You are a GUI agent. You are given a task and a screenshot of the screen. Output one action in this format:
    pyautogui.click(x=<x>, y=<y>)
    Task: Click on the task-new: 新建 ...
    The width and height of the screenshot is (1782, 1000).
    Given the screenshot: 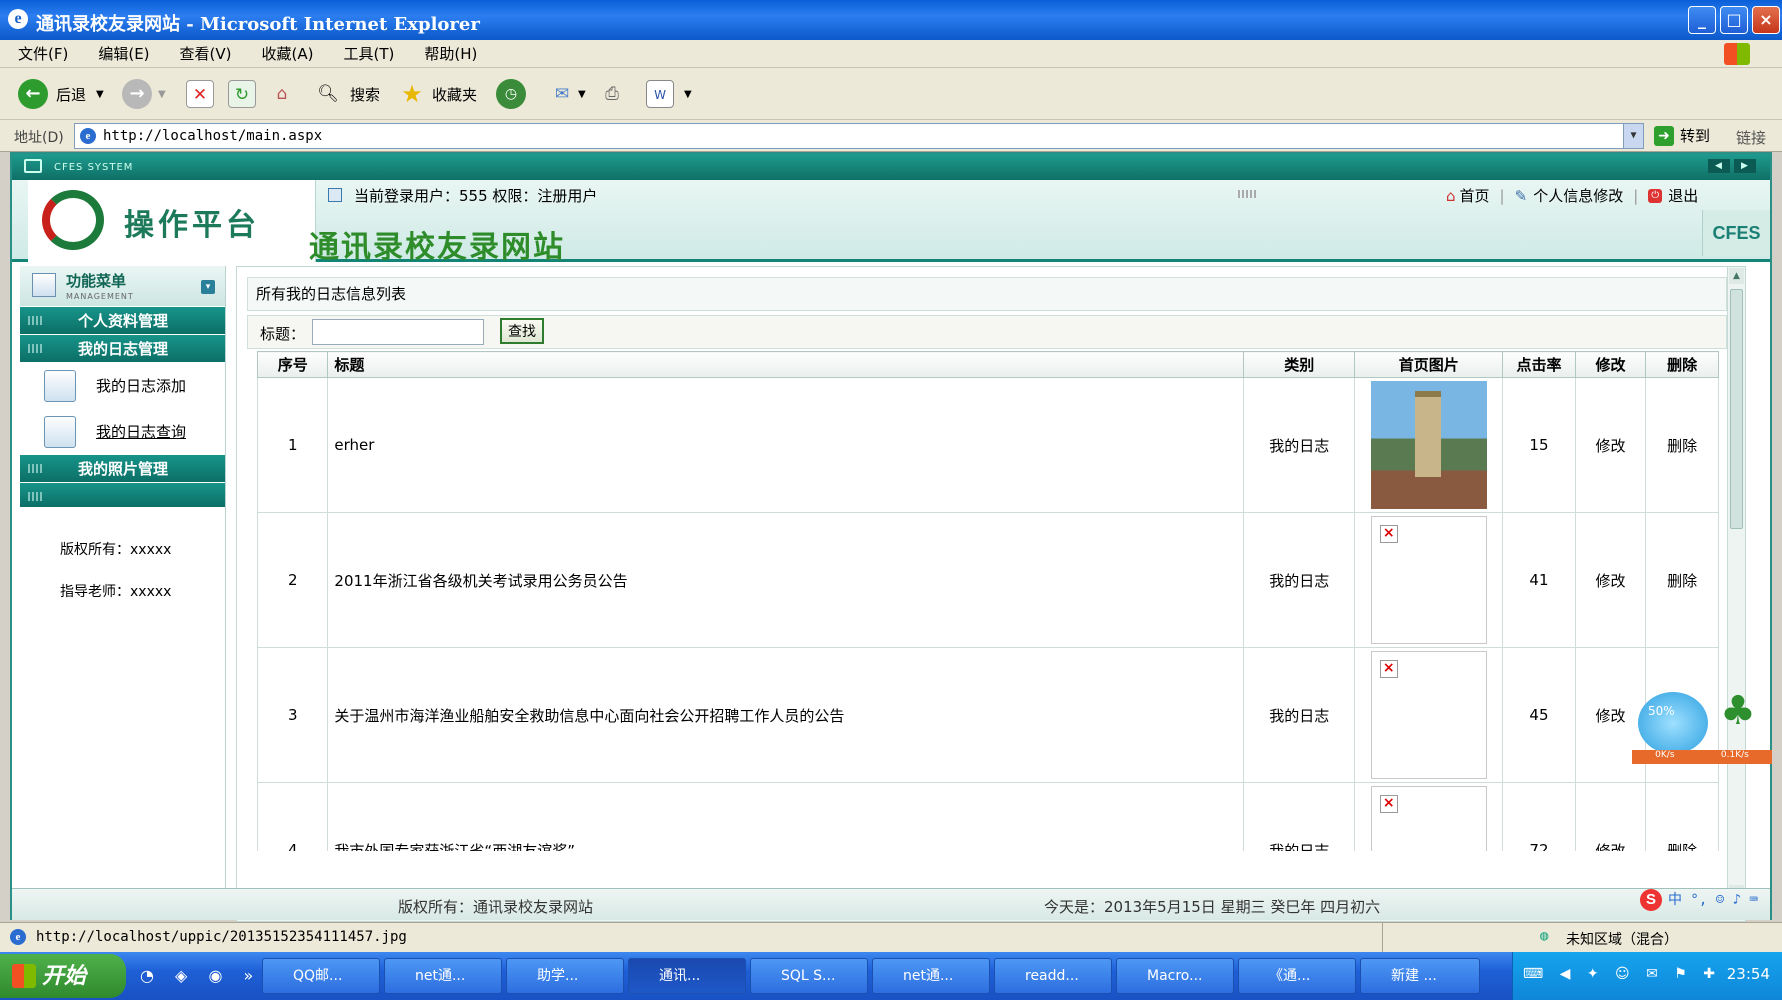 What is the action you would take?
    pyautogui.click(x=1420, y=976)
    